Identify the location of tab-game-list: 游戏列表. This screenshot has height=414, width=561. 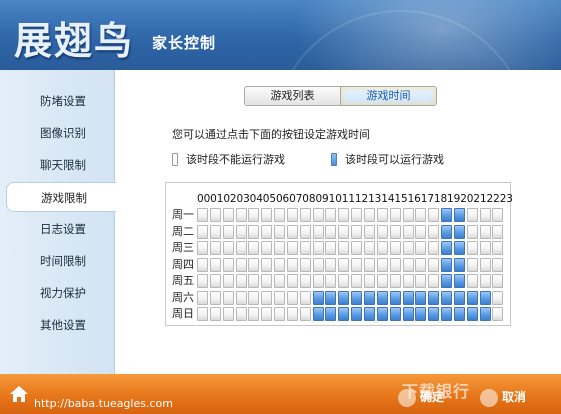
(292, 96).